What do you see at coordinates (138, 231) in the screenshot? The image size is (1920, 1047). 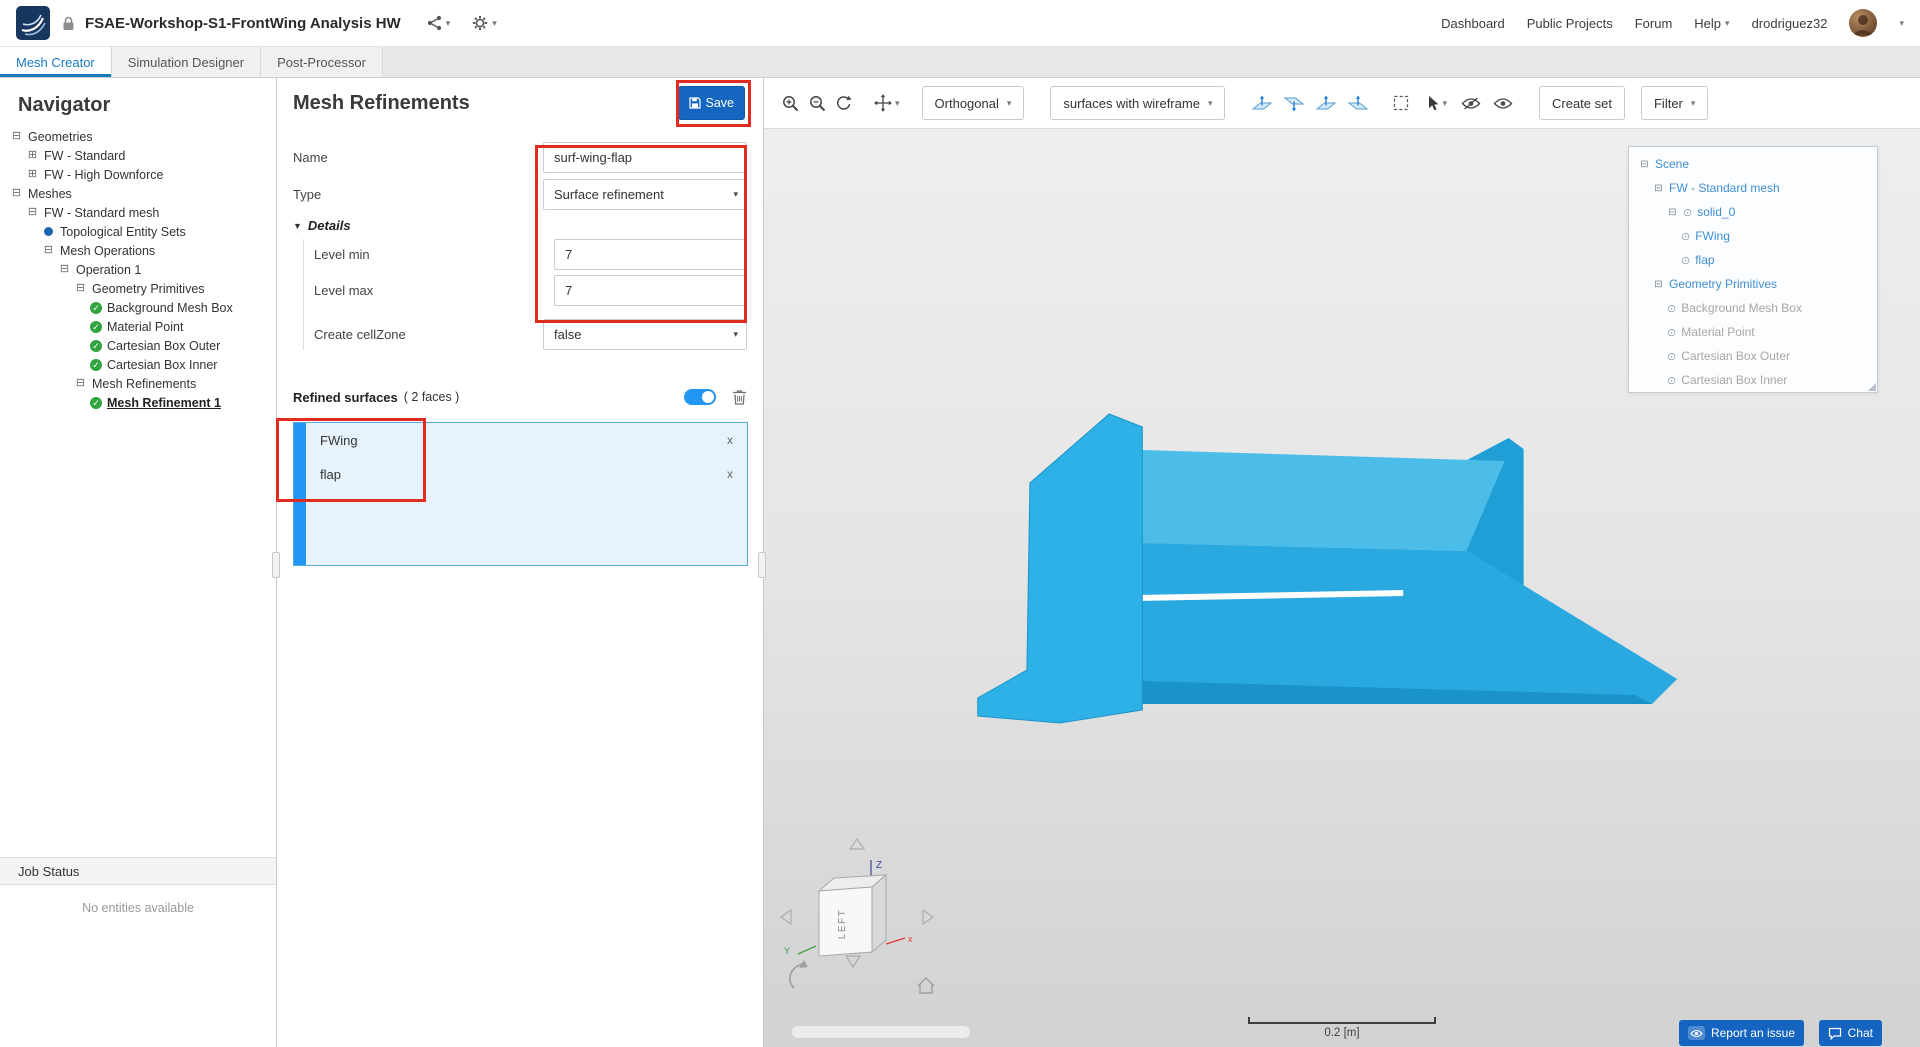 I see `tree-item-topological-entity-sets: Topological Entity Sets` at bounding box center [138, 231].